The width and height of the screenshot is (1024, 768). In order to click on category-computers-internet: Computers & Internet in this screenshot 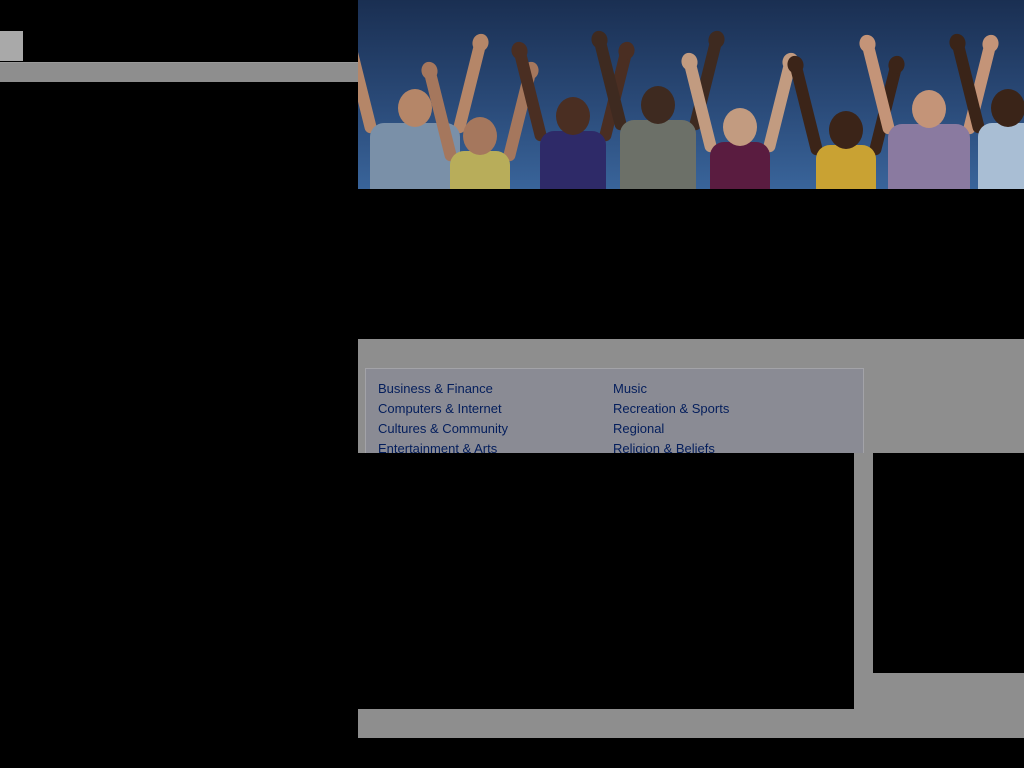, I will do `click(440, 409)`.